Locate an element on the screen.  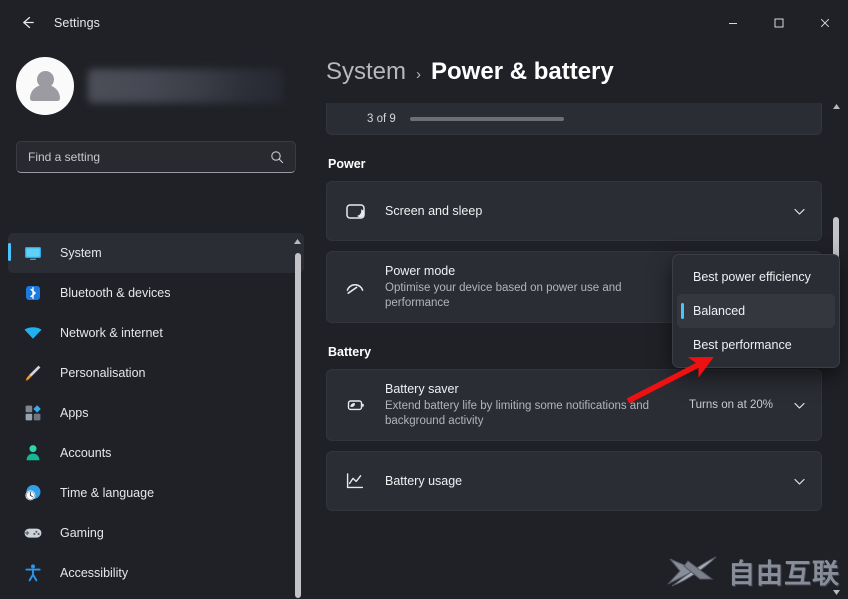
card-screen-and-sleep: Screen and sleep is located at coordinates (574, 211).